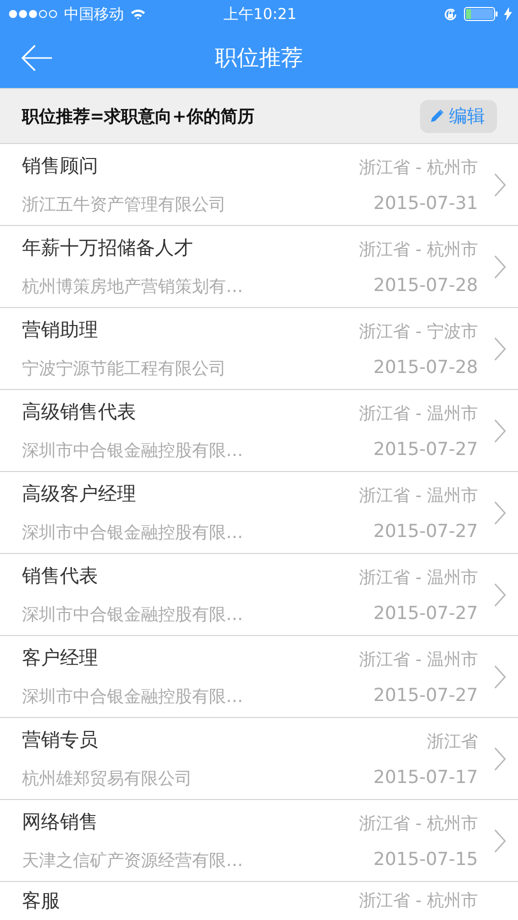 This screenshot has width=518, height=920. I want to click on back-button, so click(37, 58).